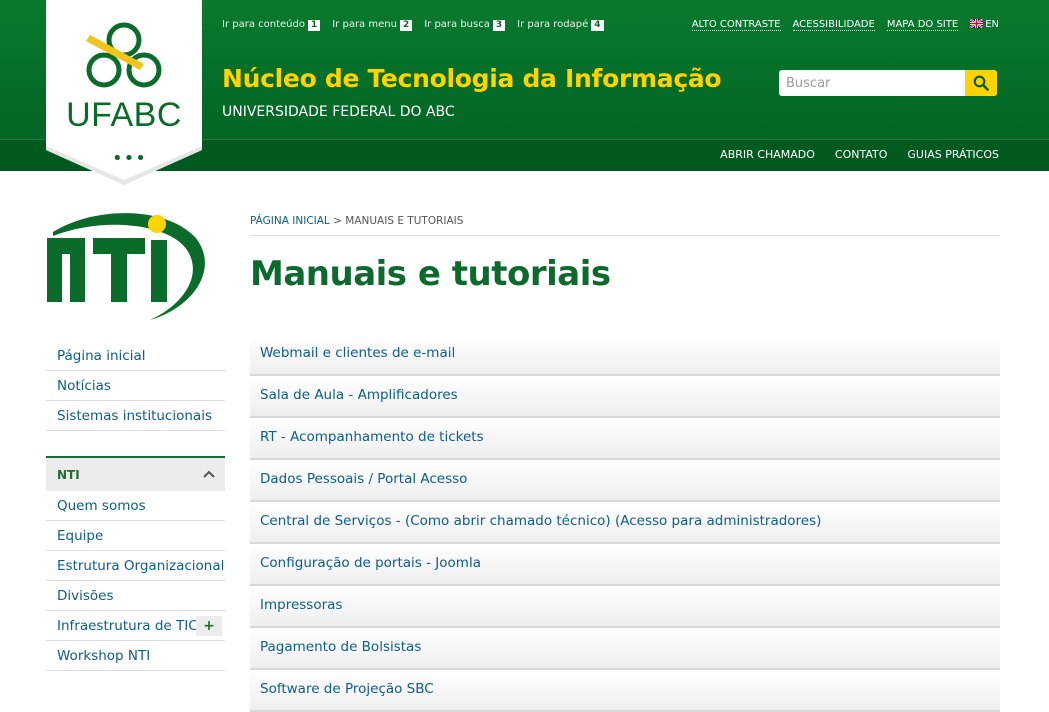 The height and width of the screenshot is (712, 1049). Describe the element at coordinates (68, 475) in the screenshot. I see `sidebar-section-title: NTI` at that location.